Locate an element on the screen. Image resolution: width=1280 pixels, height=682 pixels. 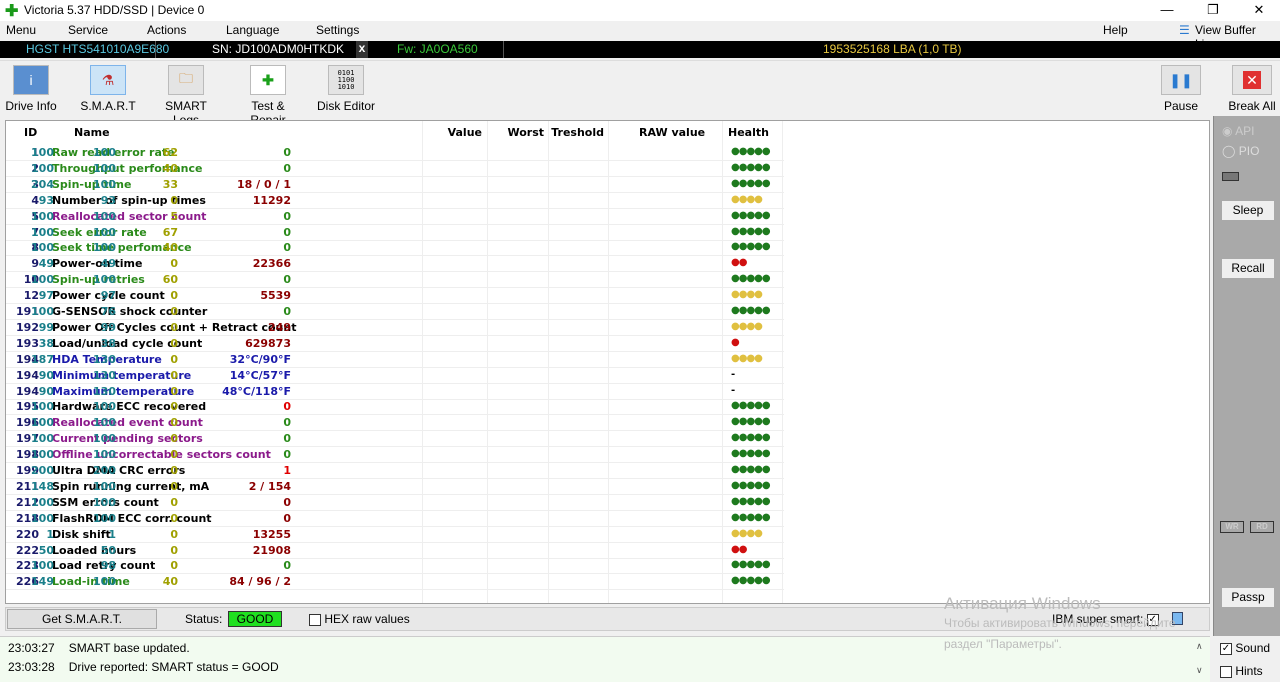
status-label: Status: is located at coordinates (204, 619).